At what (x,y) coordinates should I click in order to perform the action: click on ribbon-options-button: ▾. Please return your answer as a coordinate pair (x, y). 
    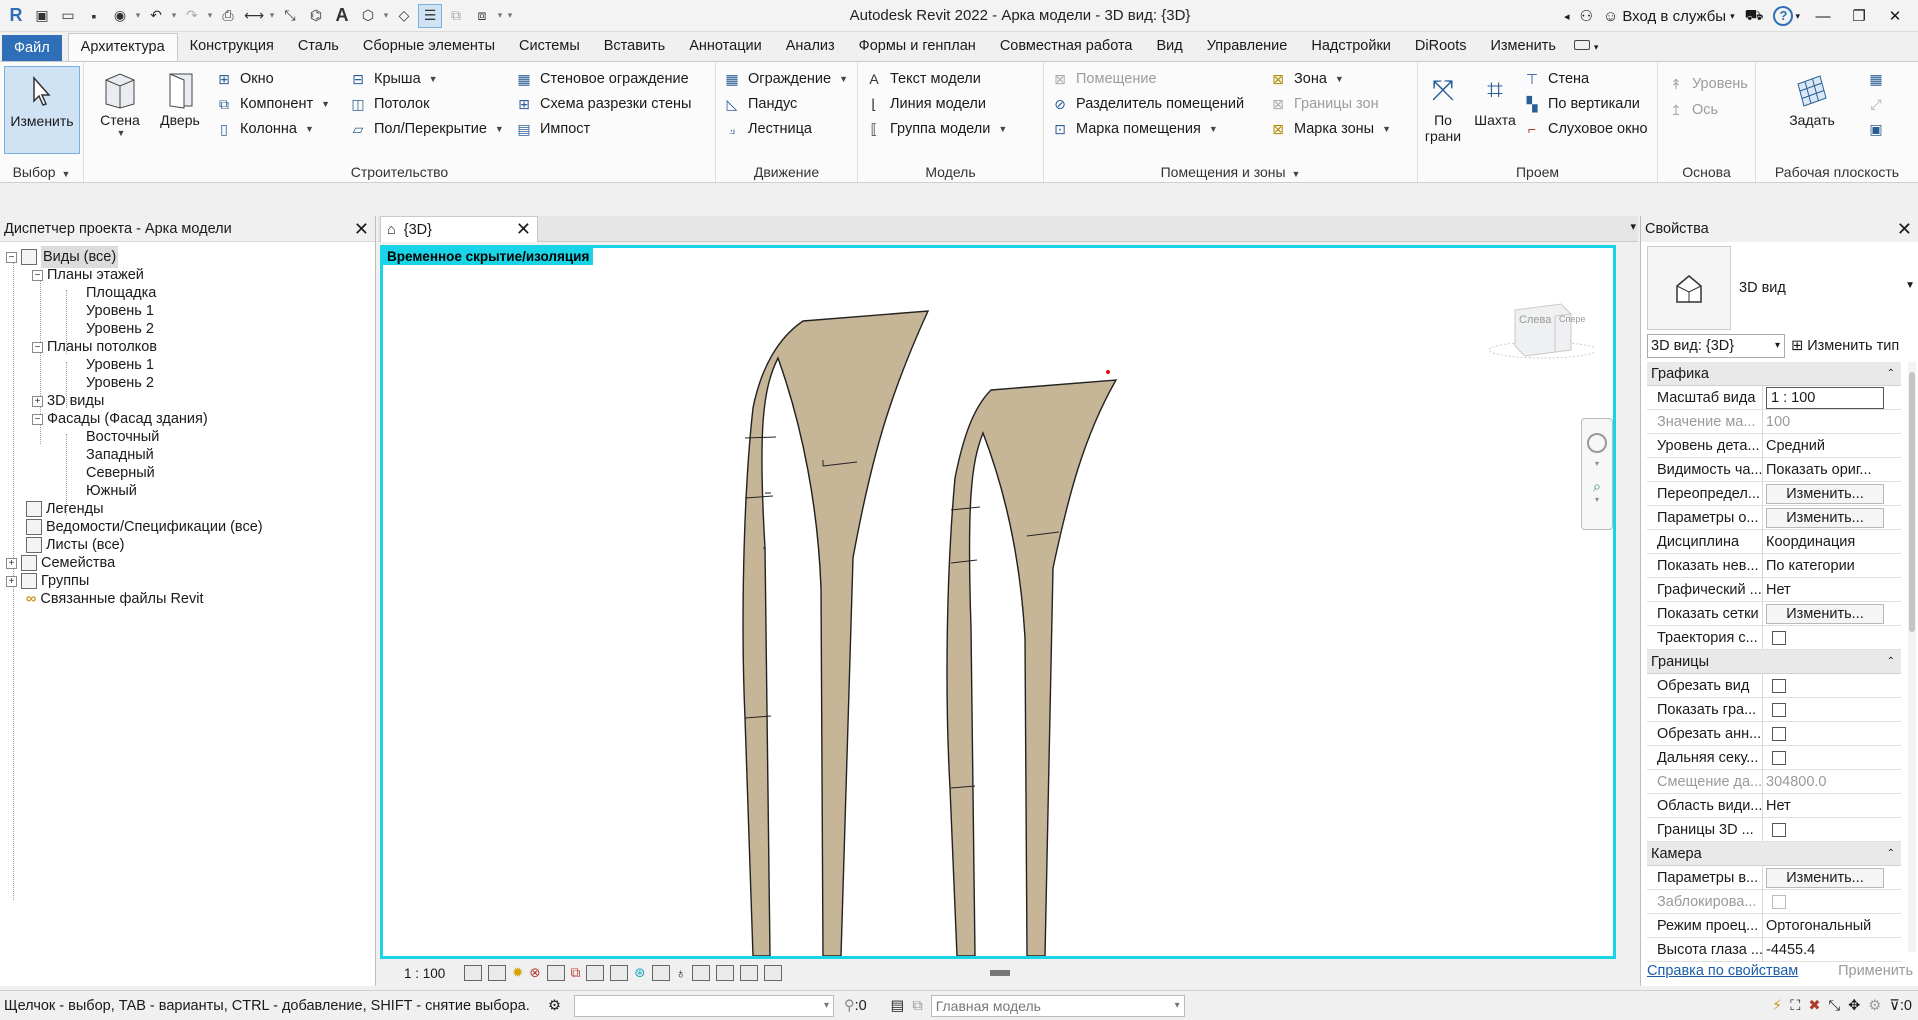
    Looking at the image, I should click on (1586, 47).